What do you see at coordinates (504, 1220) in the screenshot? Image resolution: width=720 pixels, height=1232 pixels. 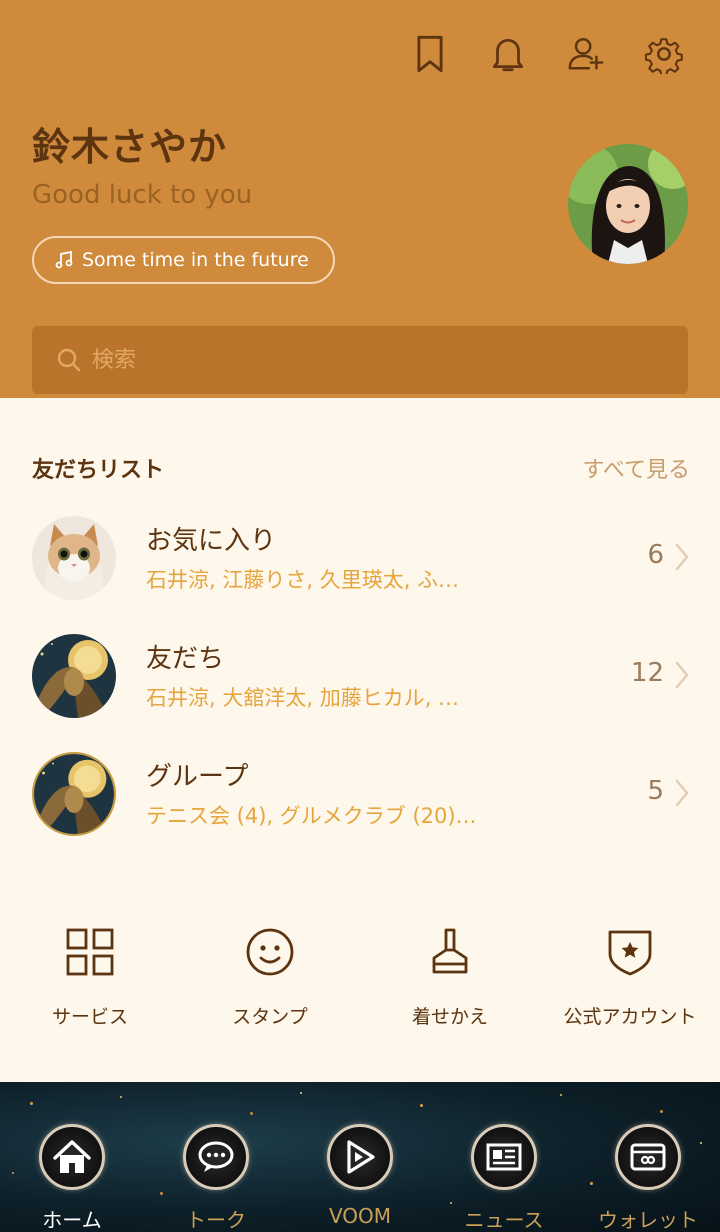 I see `nav-label: ニュース` at bounding box center [504, 1220].